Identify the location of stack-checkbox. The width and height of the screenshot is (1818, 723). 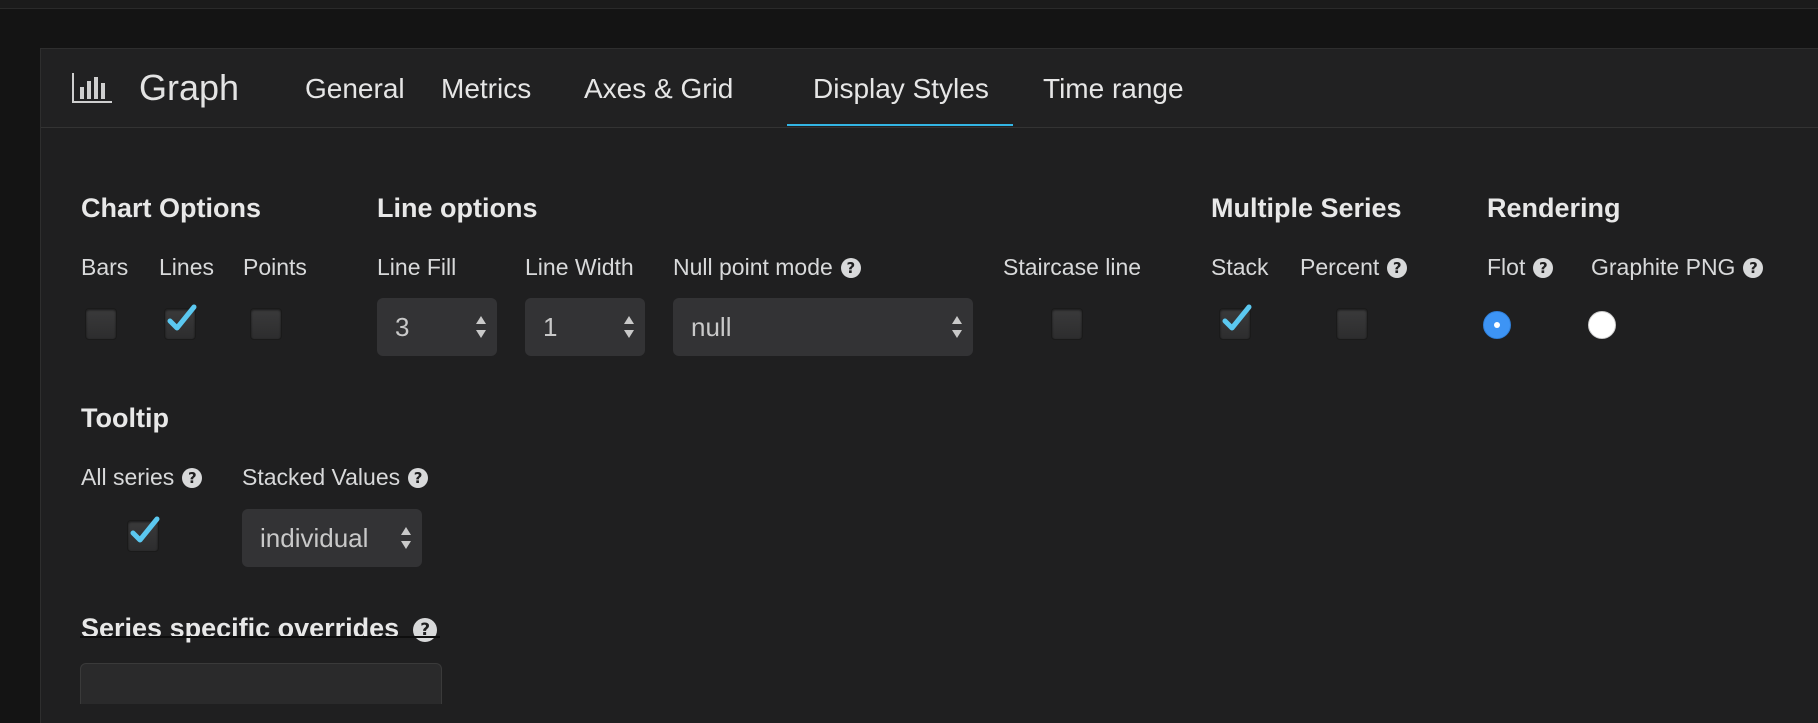
(1235, 322).